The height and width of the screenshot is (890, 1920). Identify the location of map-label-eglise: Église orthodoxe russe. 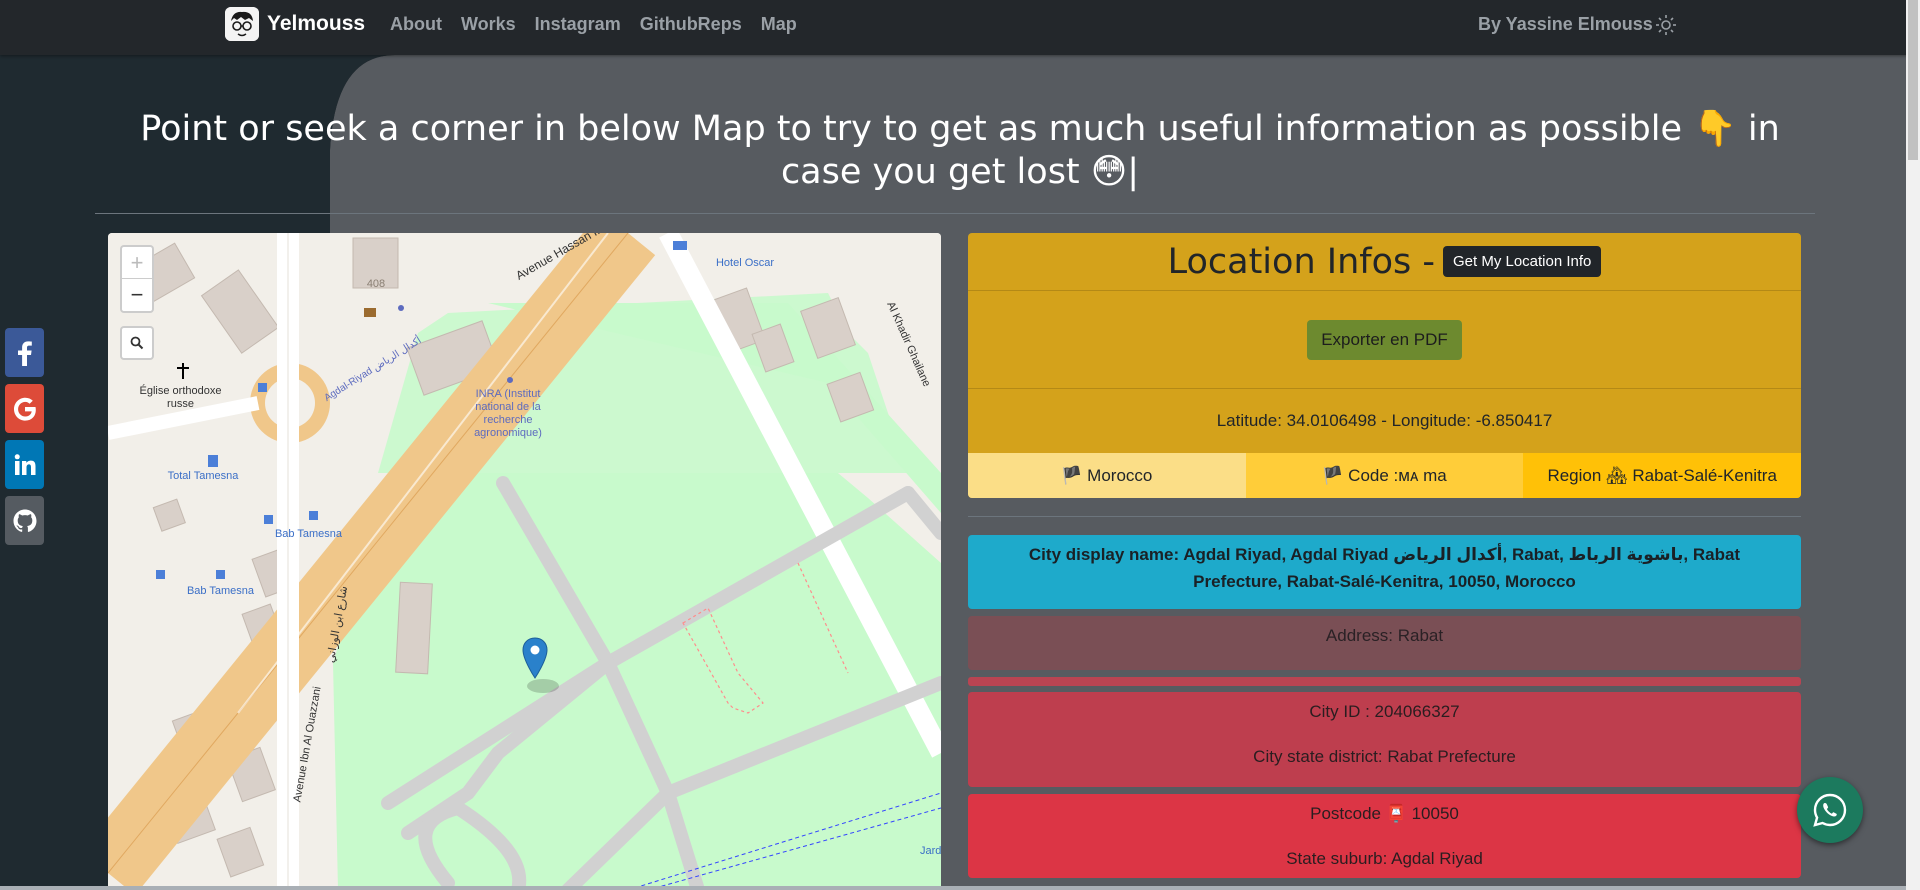
(180, 397).